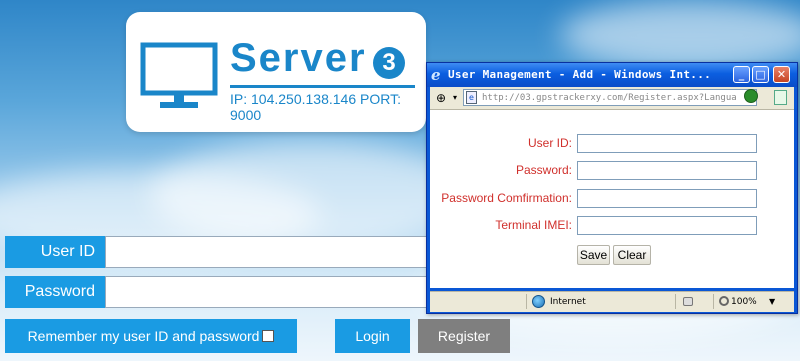 The height and width of the screenshot is (361, 800). What do you see at coordinates (688, 301) in the screenshot?
I see `protected-mode-icon` at bounding box center [688, 301].